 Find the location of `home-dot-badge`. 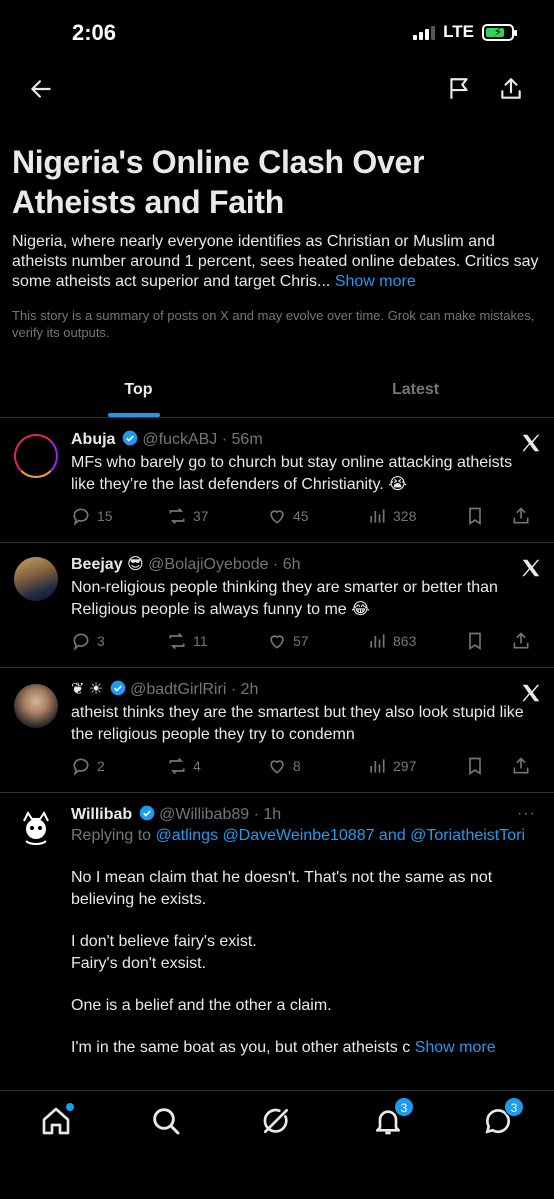

home-dot-badge is located at coordinates (70, 1107).